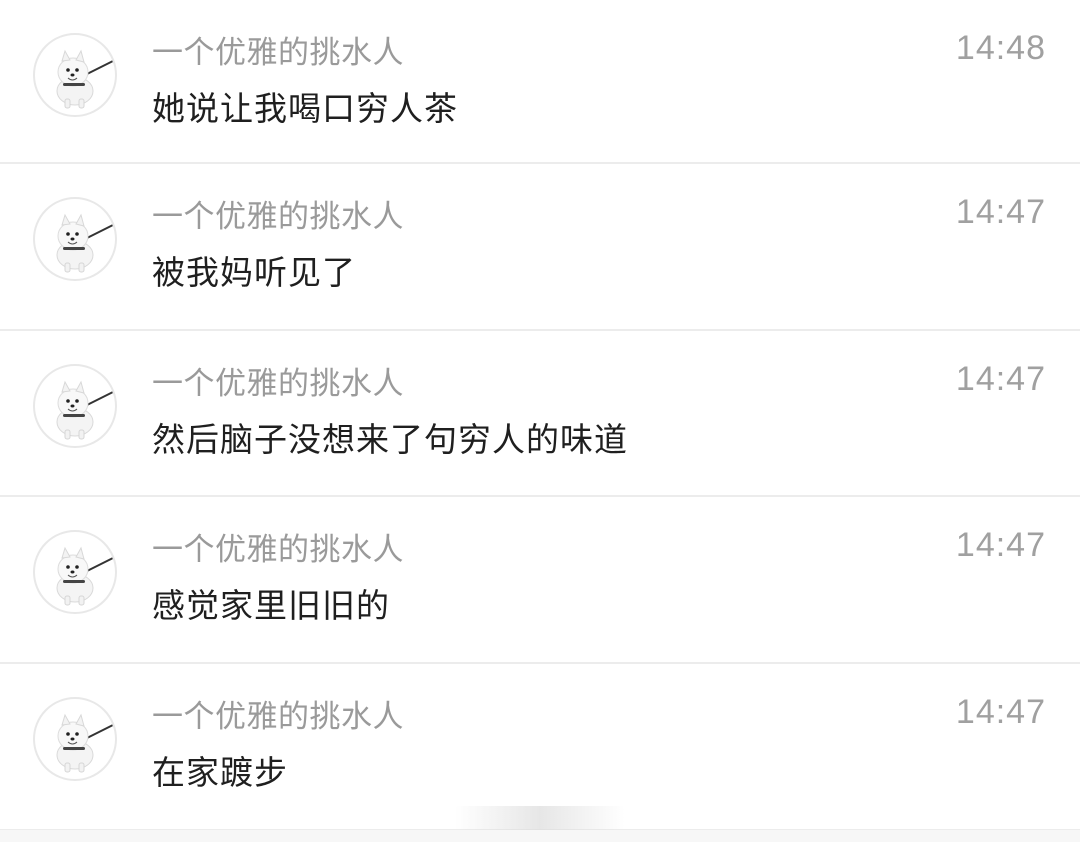  Describe the element at coordinates (220, 772) in the screenshot. I see `message-text: 在家踱步` at that location.